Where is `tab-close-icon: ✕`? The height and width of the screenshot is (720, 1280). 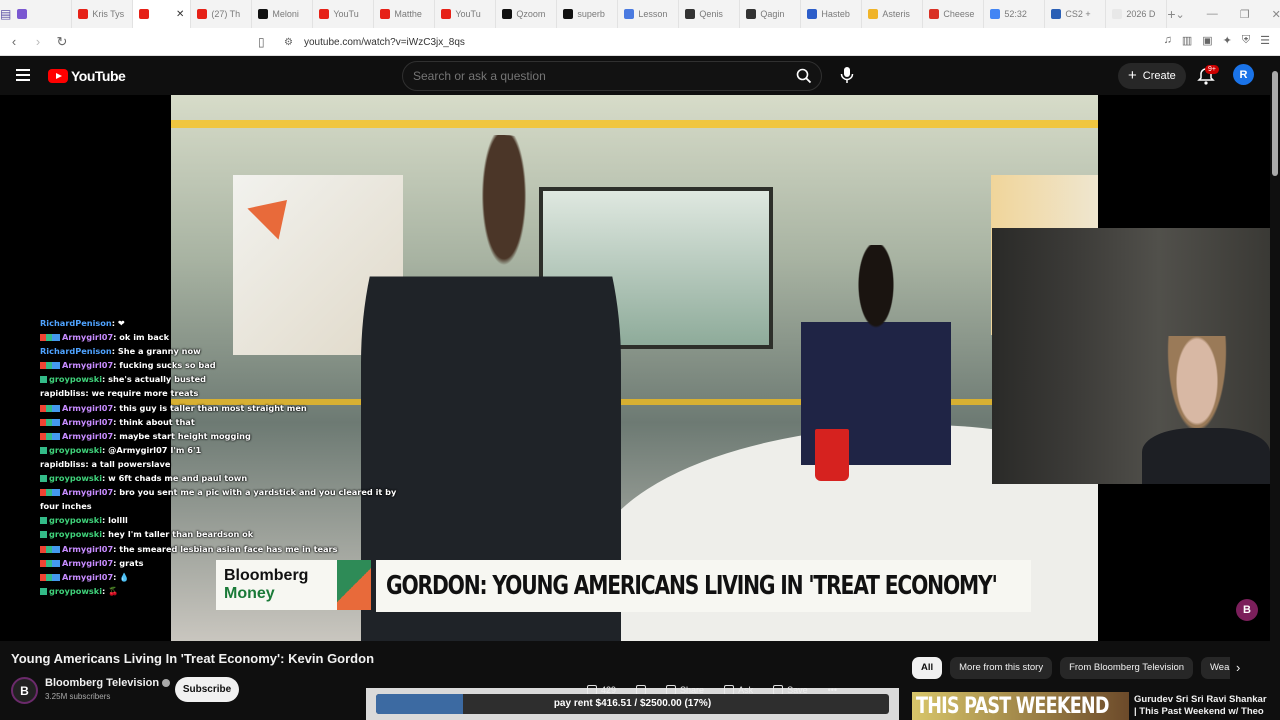 tab-close-icon: ✕ is located at coordinates (180, 14).